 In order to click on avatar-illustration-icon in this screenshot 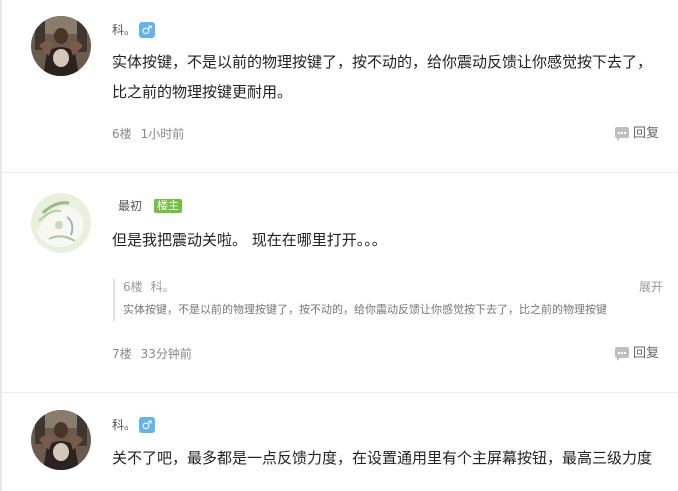, I will do `click(61, 223)`.